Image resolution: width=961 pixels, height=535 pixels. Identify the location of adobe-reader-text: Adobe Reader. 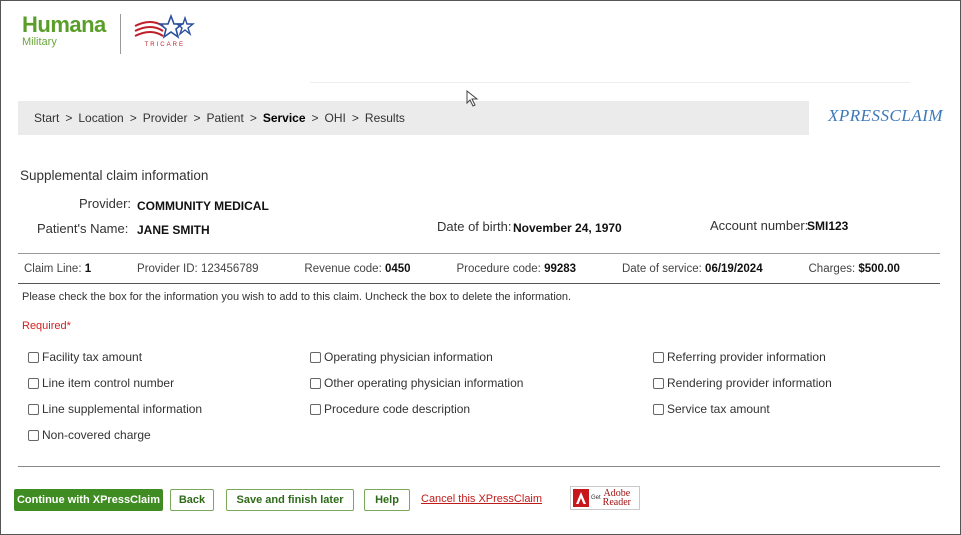
(616, 498).